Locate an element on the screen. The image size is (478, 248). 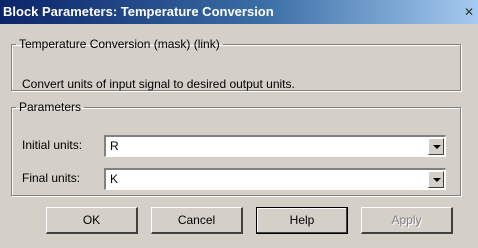
description-group-label: Temperature Conversion (mask) (link) is located at coordinates (119, 44).